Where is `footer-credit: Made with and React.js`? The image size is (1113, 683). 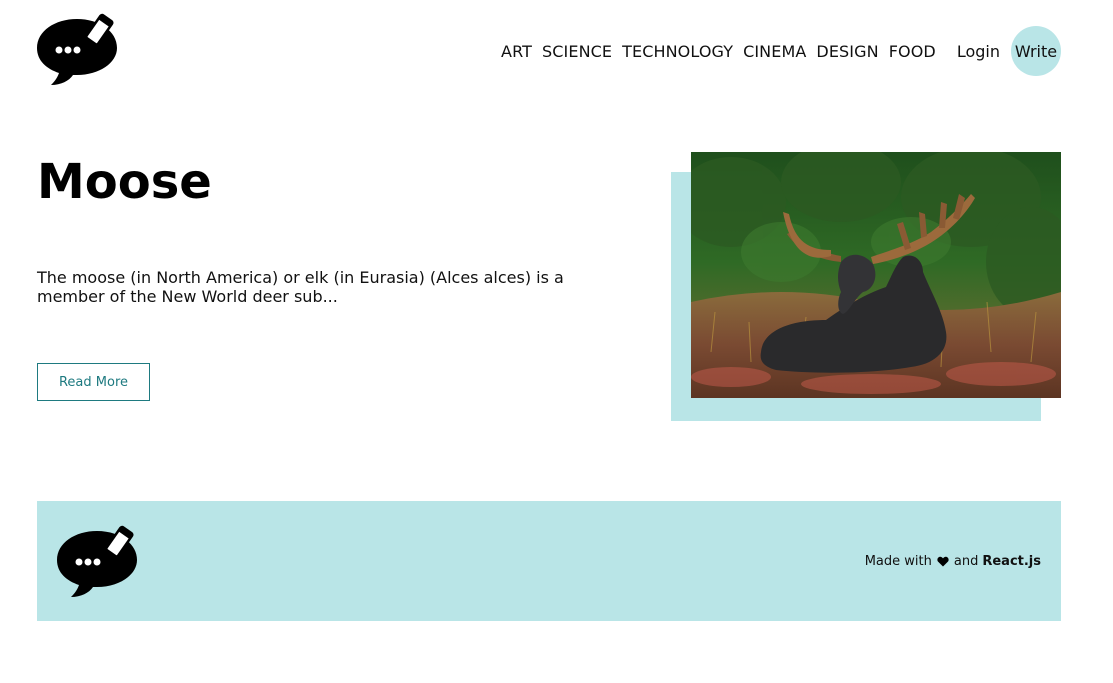
footer-credit: Made with and React.js is located at coordinates (953, 561).